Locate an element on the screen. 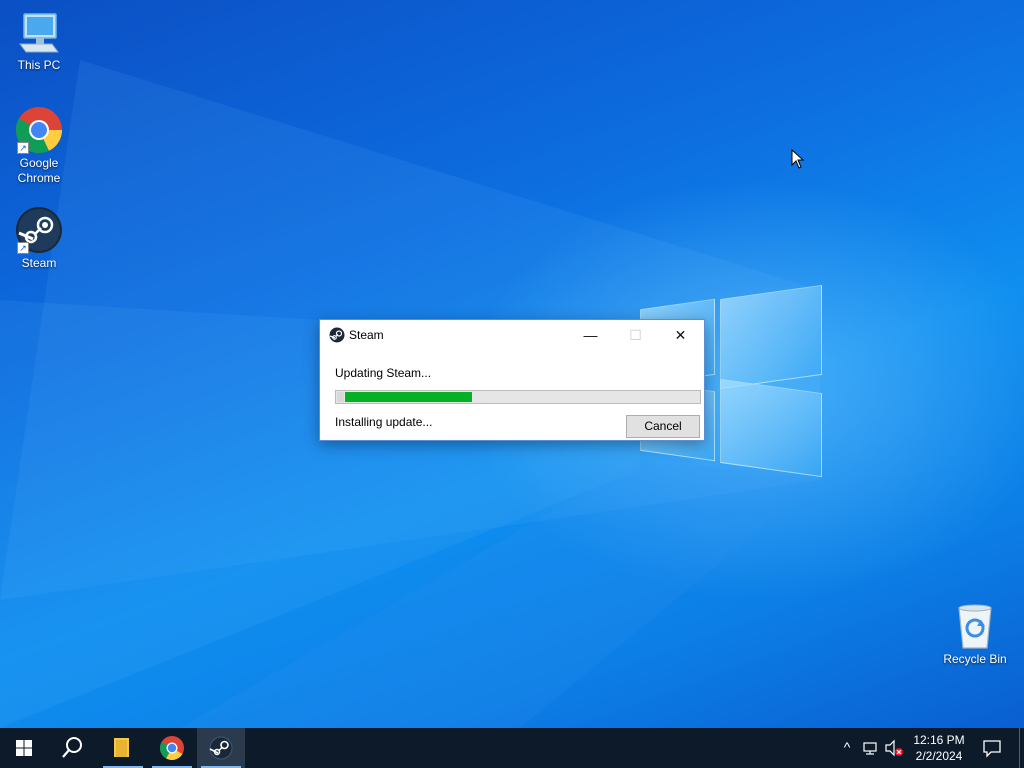 The image size is (1024, 768). this-pc-icon is located at coordinates (39, 33).